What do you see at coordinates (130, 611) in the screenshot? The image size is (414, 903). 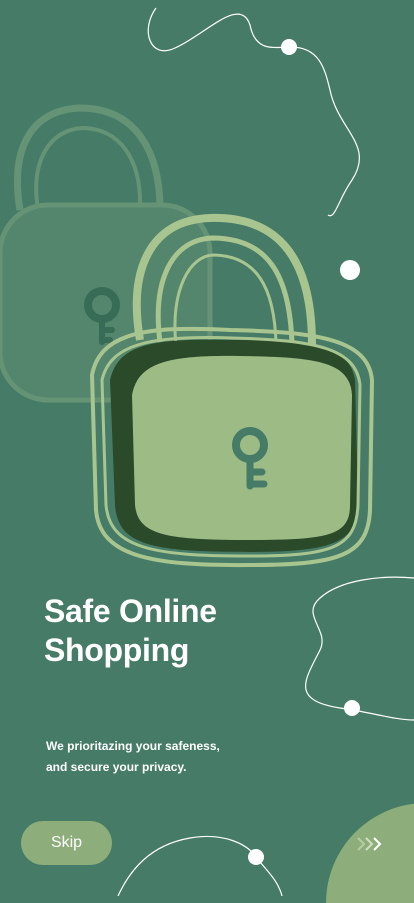 I see `title-line-1: Safe Online` at bounding box center [130, 611].